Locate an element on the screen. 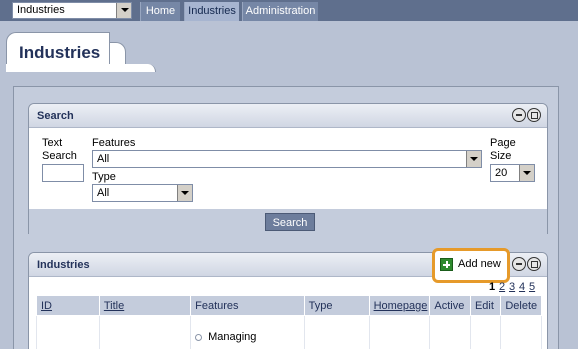 The width and height of the screenshot is (578, 349). add-icon is located at coordinates (446, 264).